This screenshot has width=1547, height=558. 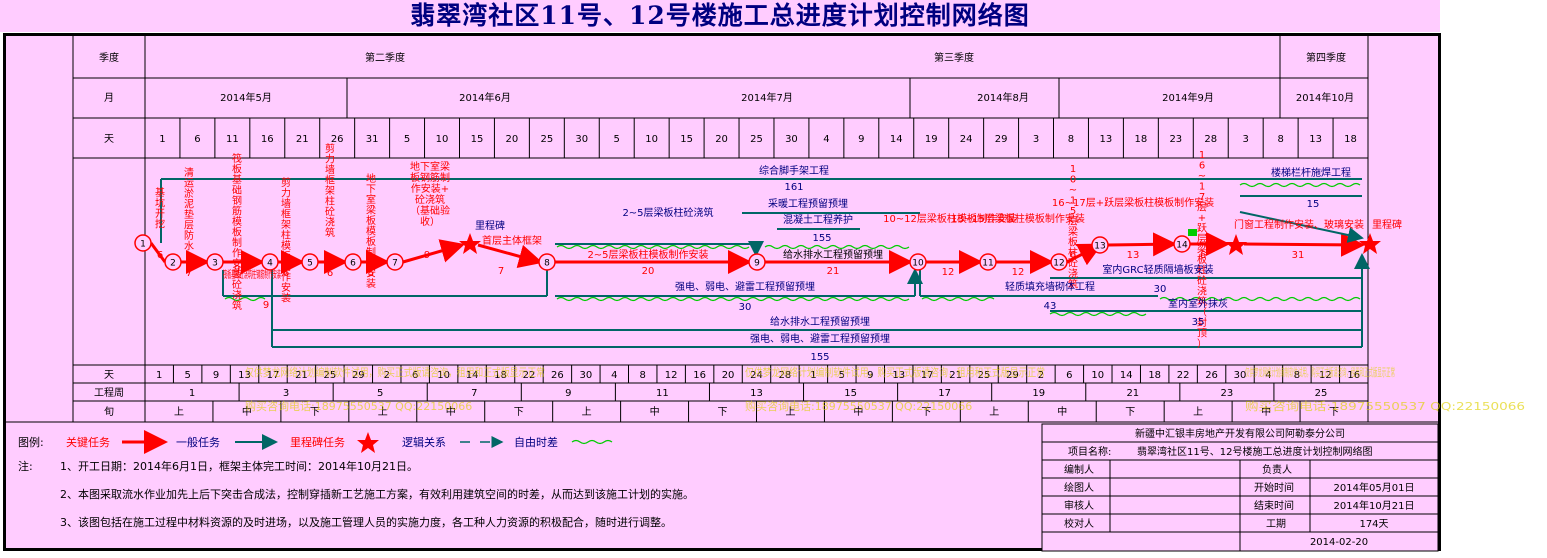 I want to click on electrical-1-label: 强电、弱电、避雷工程预留预埋, so click(x=745, y=286).